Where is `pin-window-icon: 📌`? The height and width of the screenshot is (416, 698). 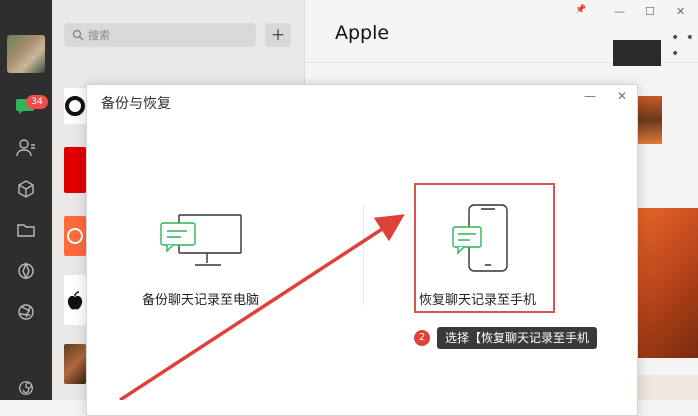
pin-window-icon: 📌 is located at coordinates (580, 10).